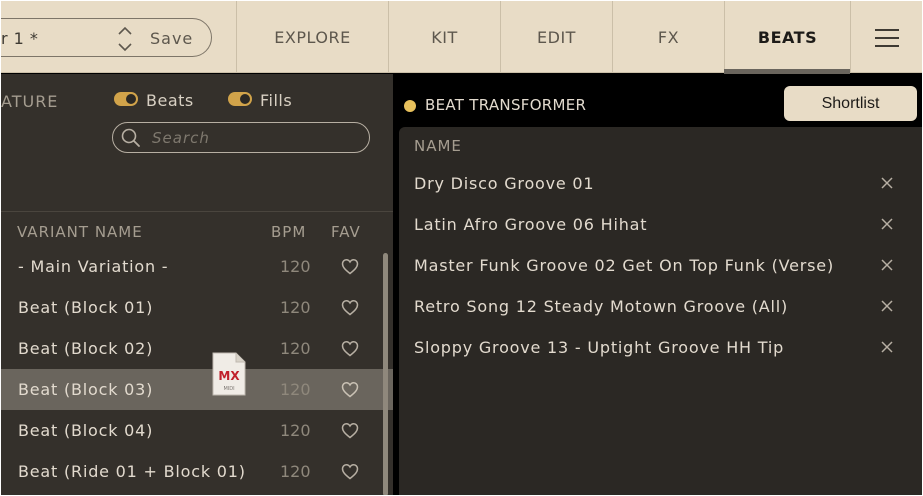 The height and width of the screenshot is (496, 923). Describe the element at coordinates (197, 348) in the screenshot. I see `variant-row: Beat (Block 02) 120` at that location.